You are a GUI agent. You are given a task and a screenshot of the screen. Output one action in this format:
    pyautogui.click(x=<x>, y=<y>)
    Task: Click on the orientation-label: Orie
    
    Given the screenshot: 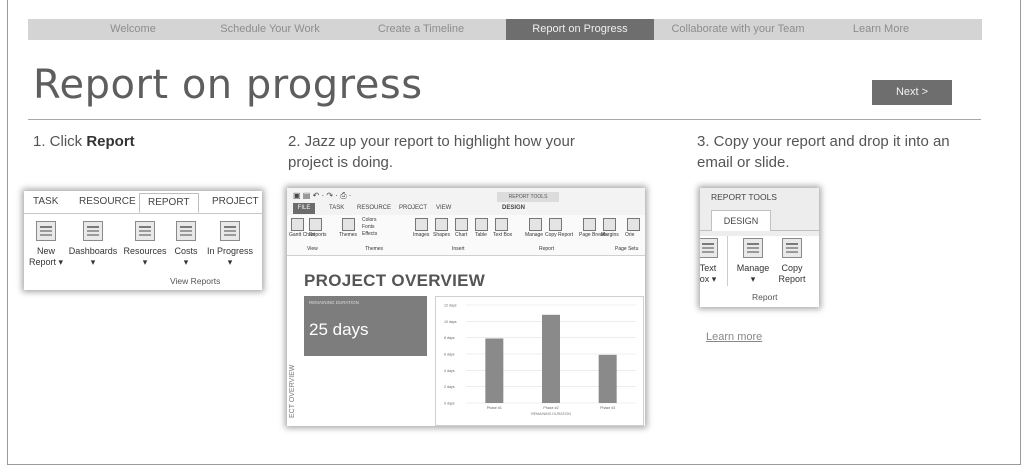 What is the action you would take?
    pyautogui.click(x=630, y=235)
    